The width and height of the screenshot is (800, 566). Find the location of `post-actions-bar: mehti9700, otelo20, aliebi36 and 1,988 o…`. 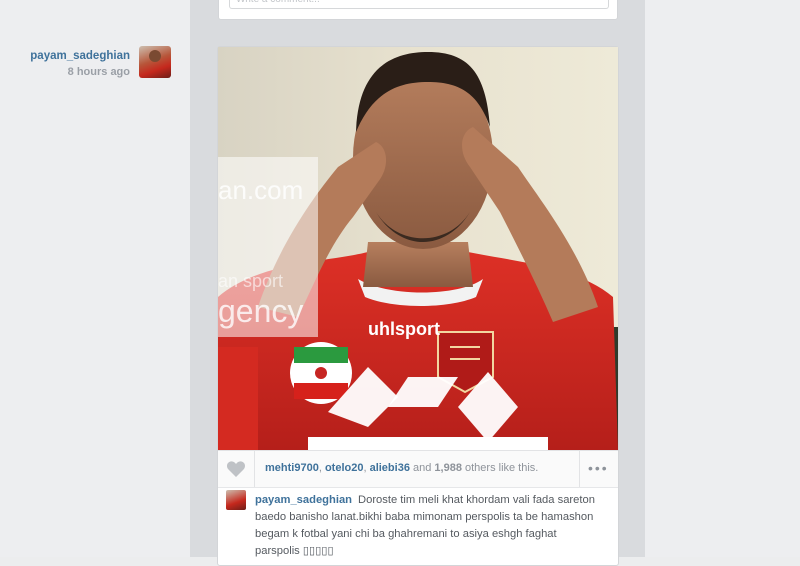

post-actions-bar: mehti9700, otelo20, aliebi36 and 1,988 o… is located at coordinates (418, 469).